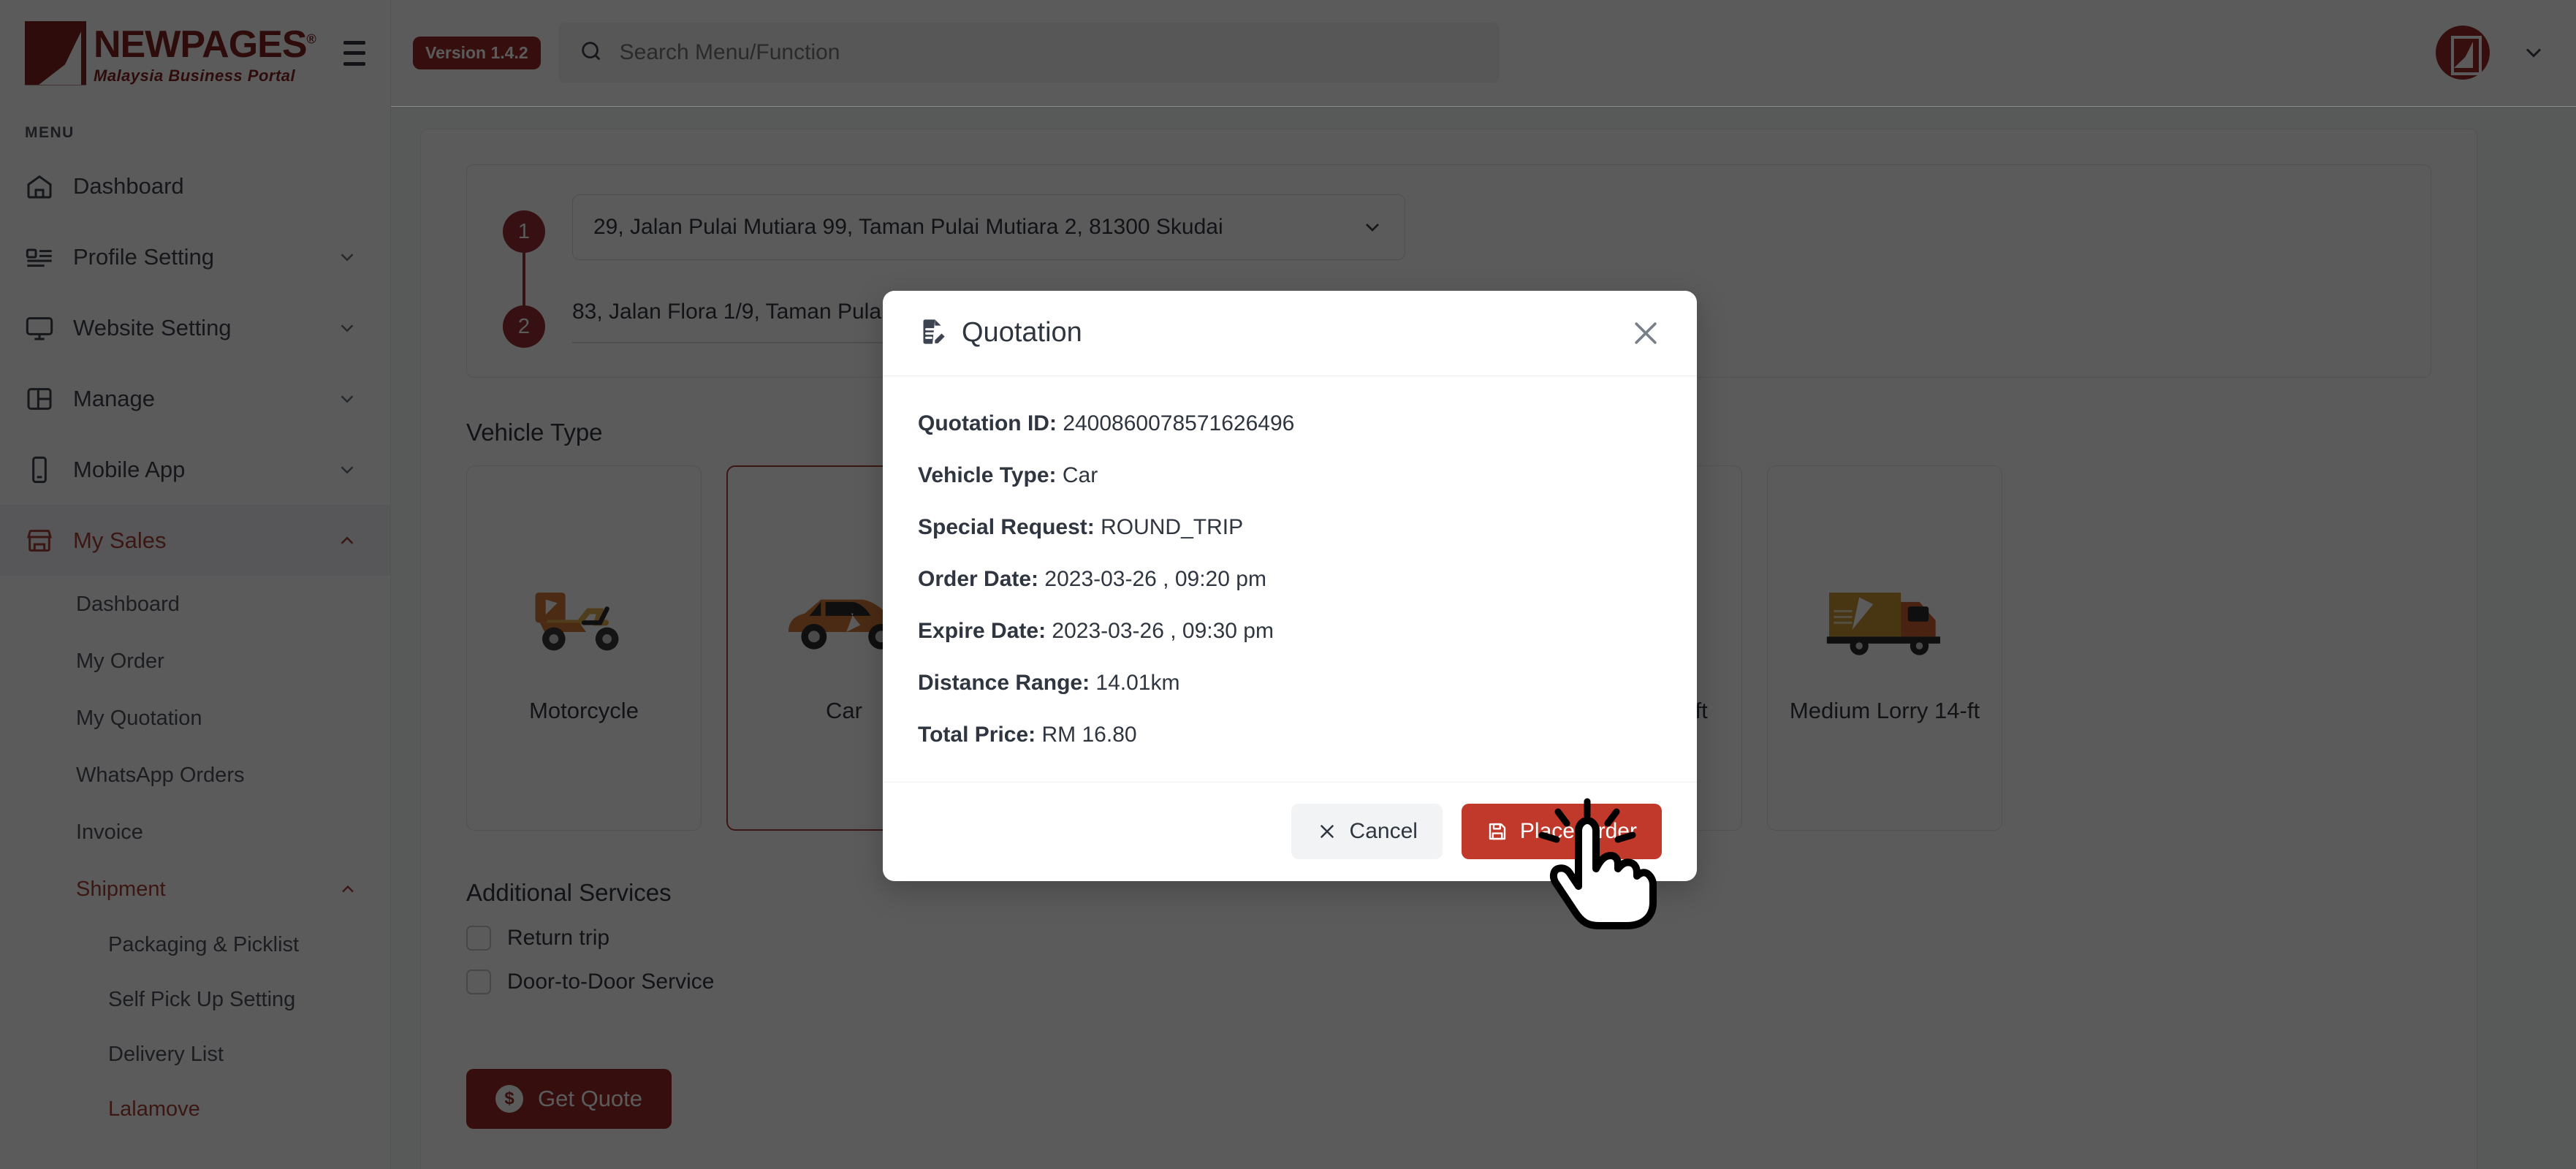 The height and width of the screenshot is (1169, 2576). I want to click on field-key: Special Request:, so click(1006, 526).